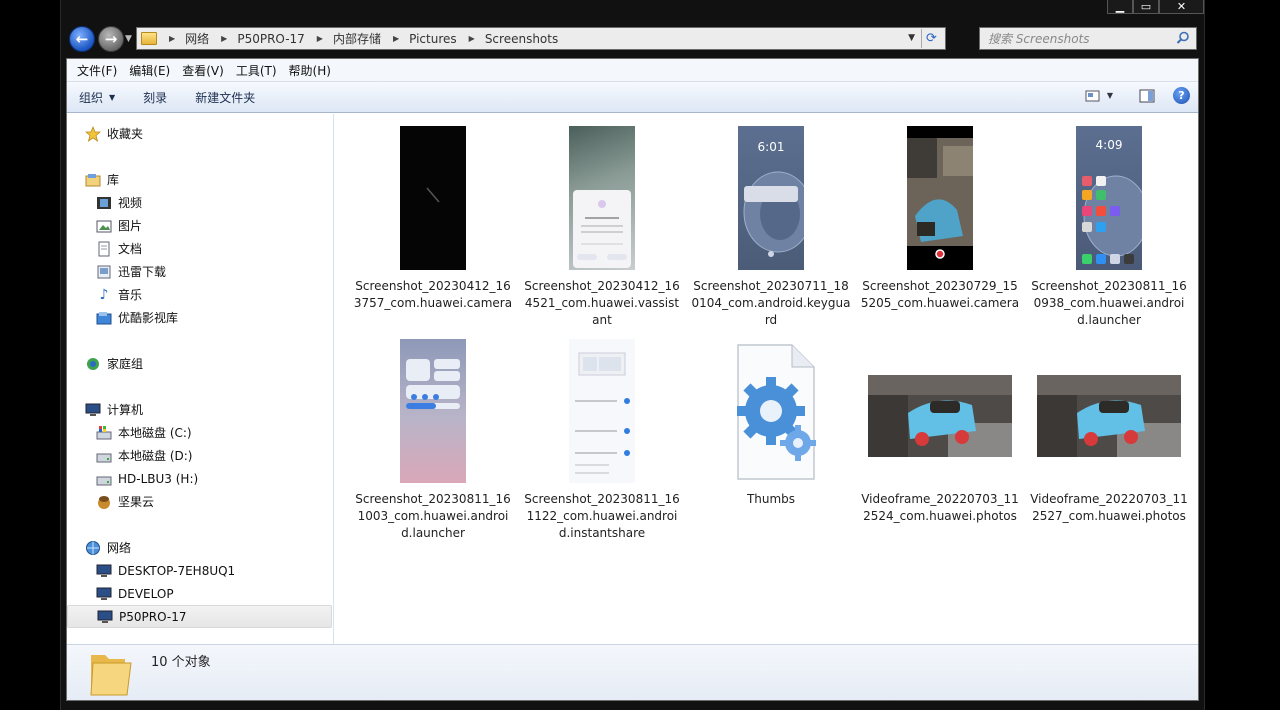  What do you see at coordinates (199, 225) in the screenshot?
I see `sidebar-item-pictures: 图片` at bounding box center [199, 225].